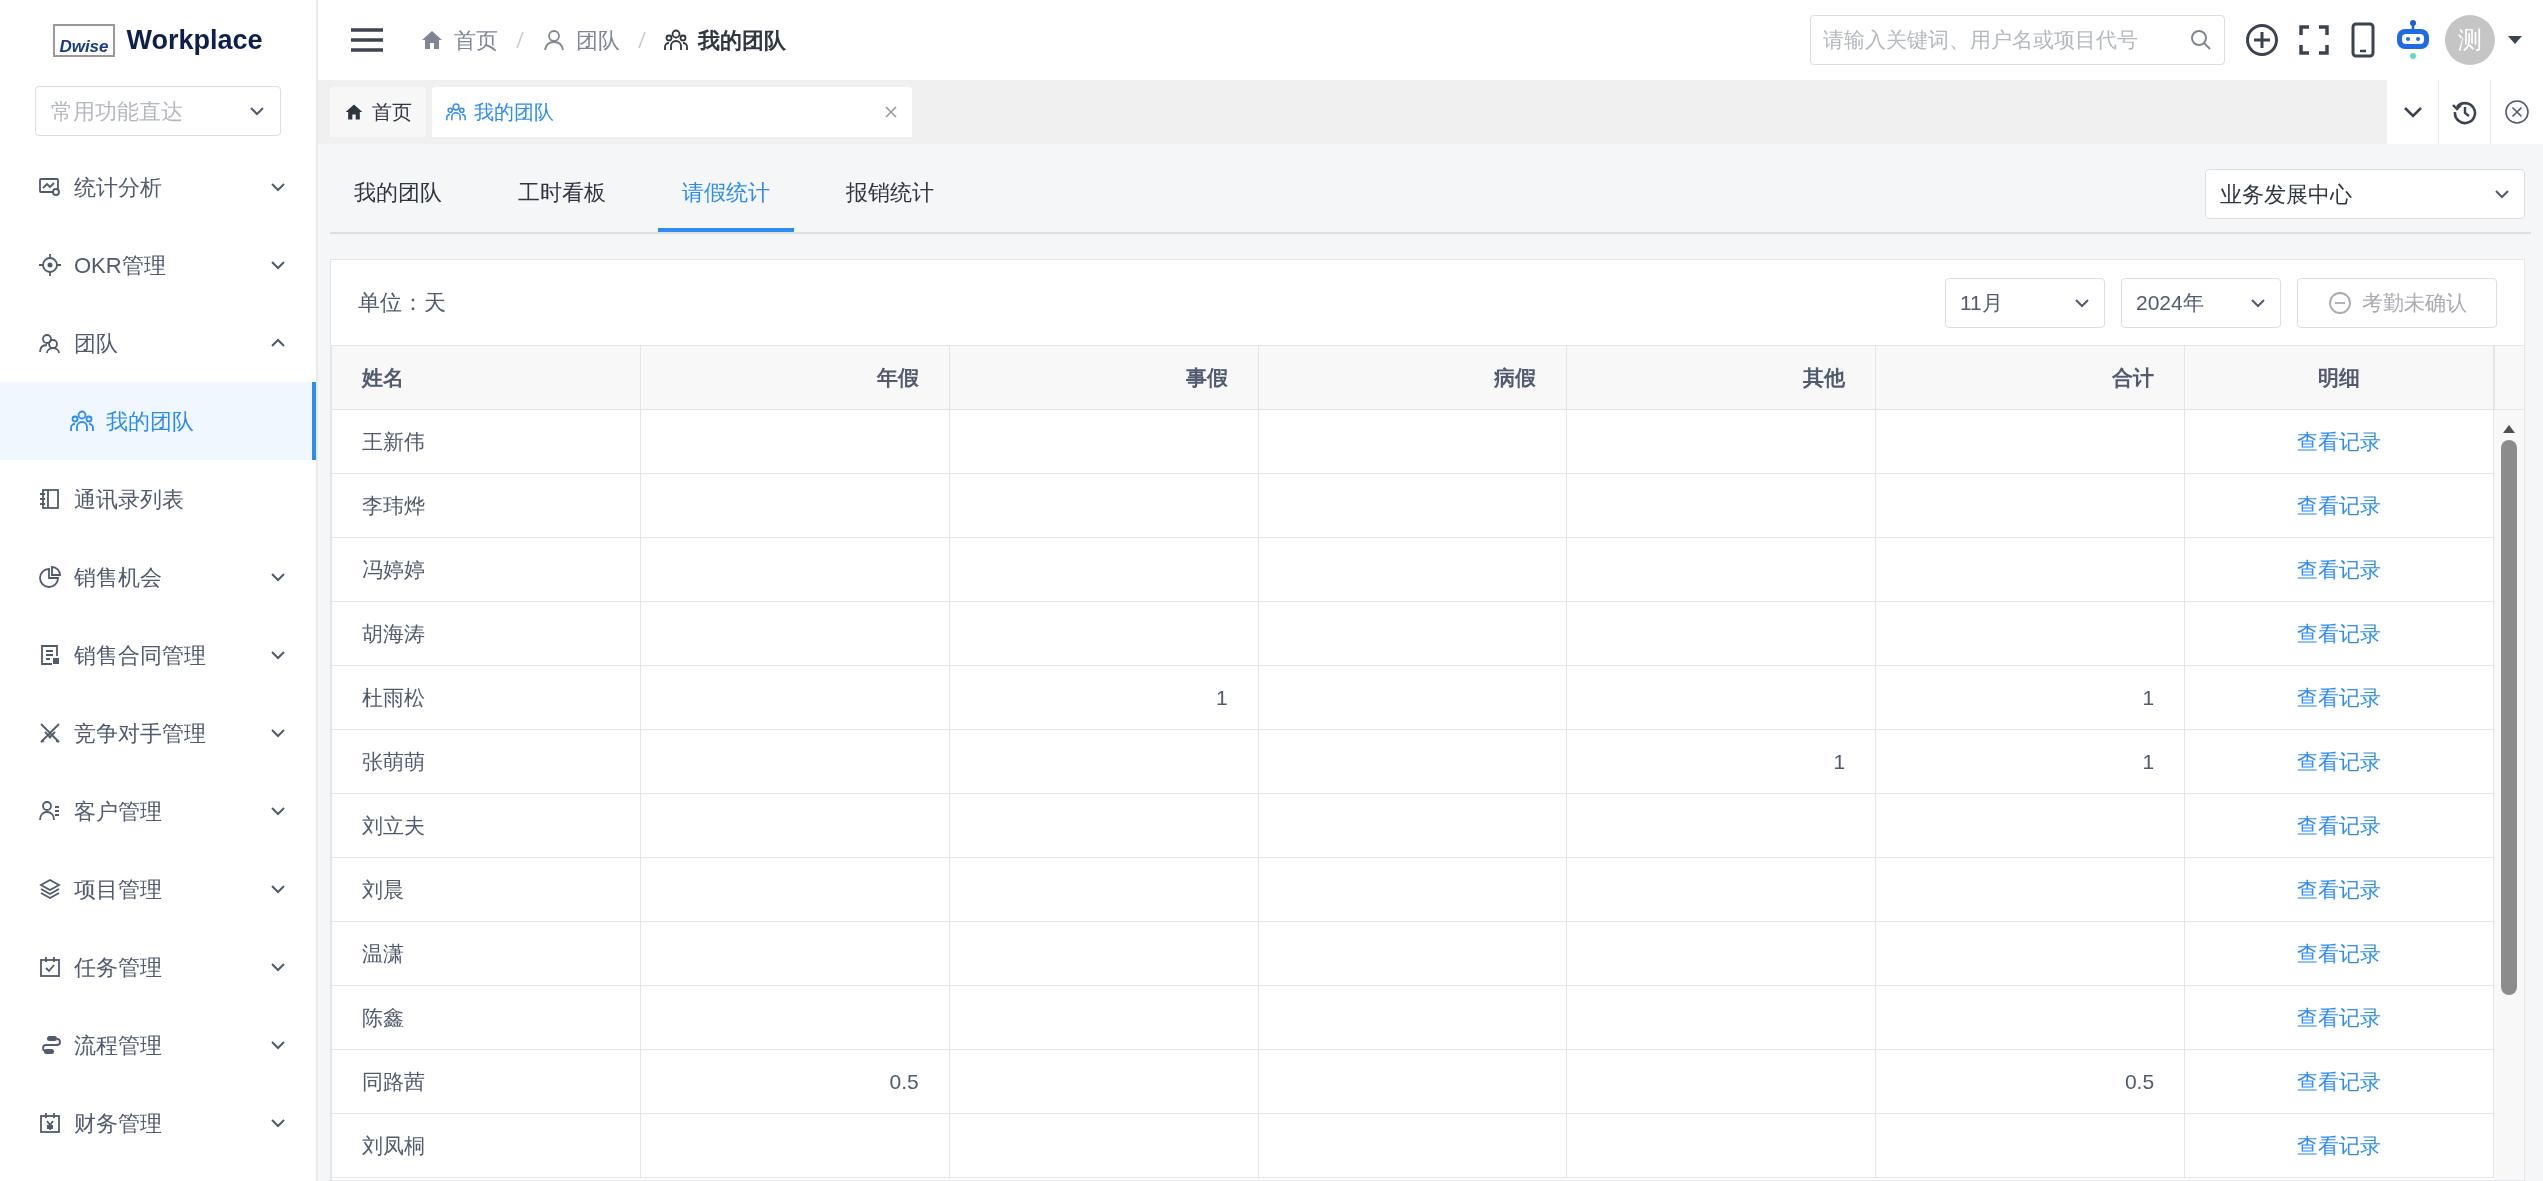  Describe the element at coordinates (158, 733) in the screenshot. I see `sidebar-item: 竞争对手管理` at that location.